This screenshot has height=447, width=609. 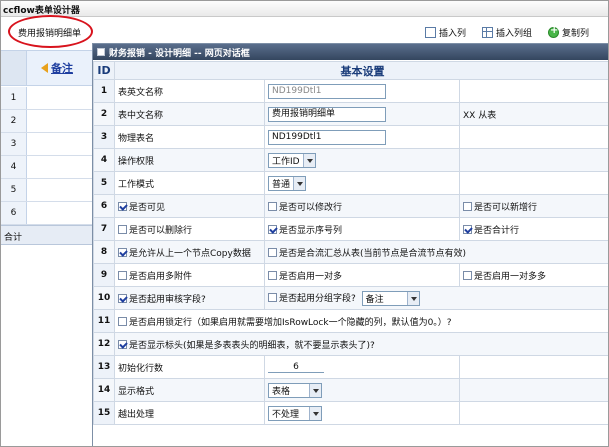 I want to click on dialog-title: 财务报销 - 设计明细 -- 网页对话框, so click(x=179, y=54).